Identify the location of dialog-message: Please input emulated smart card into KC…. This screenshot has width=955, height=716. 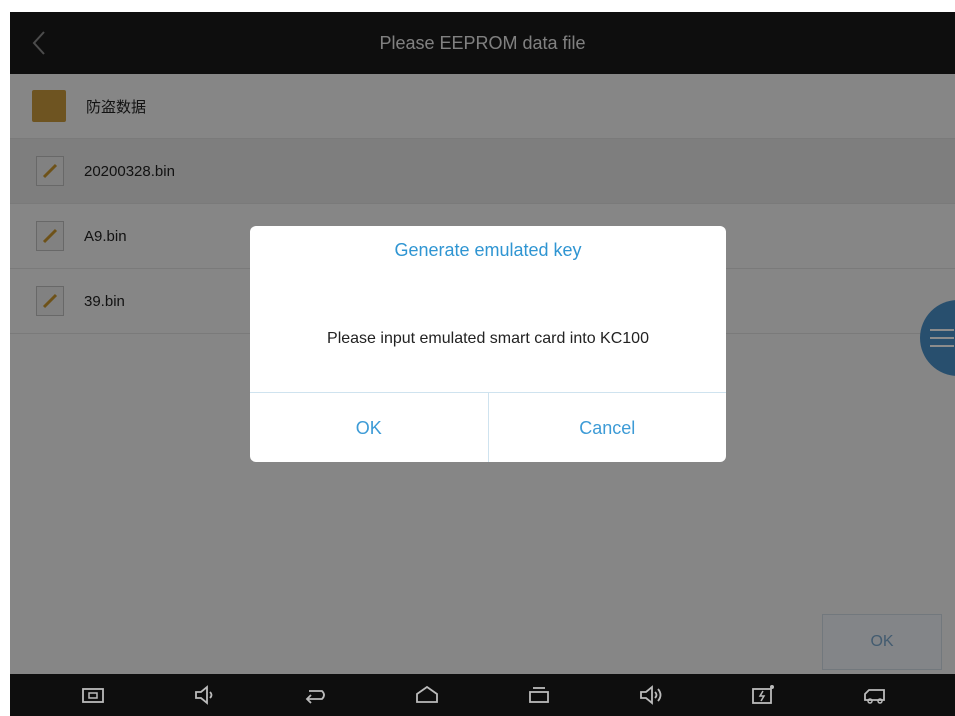
(488, 338).